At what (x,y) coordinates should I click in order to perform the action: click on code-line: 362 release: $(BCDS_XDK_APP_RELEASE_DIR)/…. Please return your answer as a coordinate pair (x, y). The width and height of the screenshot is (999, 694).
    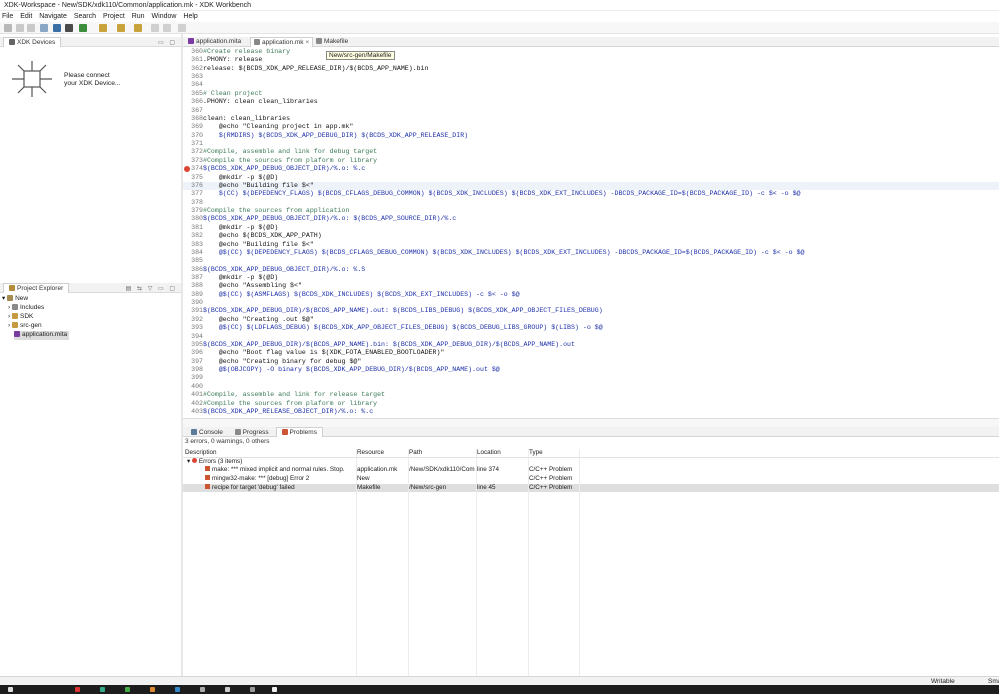
    Looking at the image, I should click on (591, 69).